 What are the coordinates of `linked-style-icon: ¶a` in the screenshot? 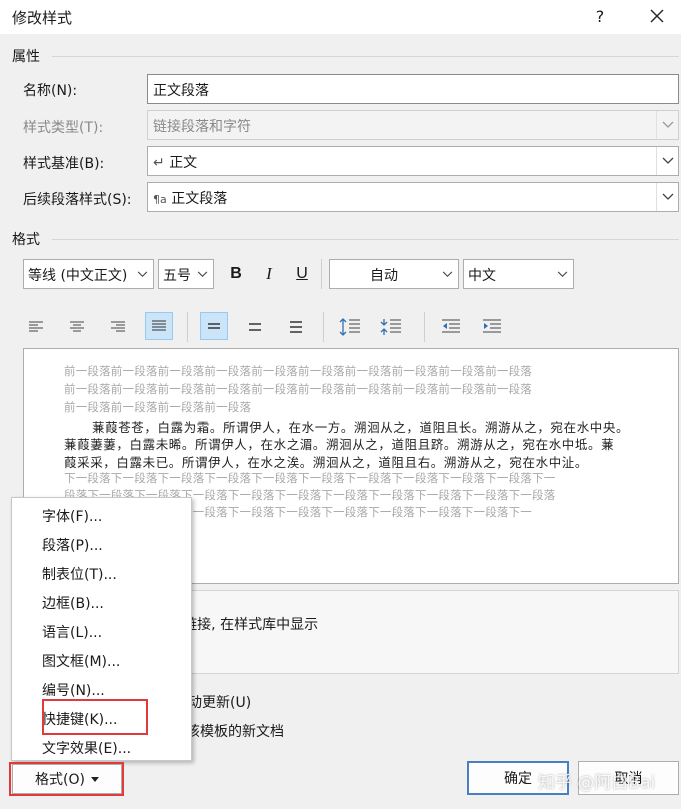 It's located at (160, 199).